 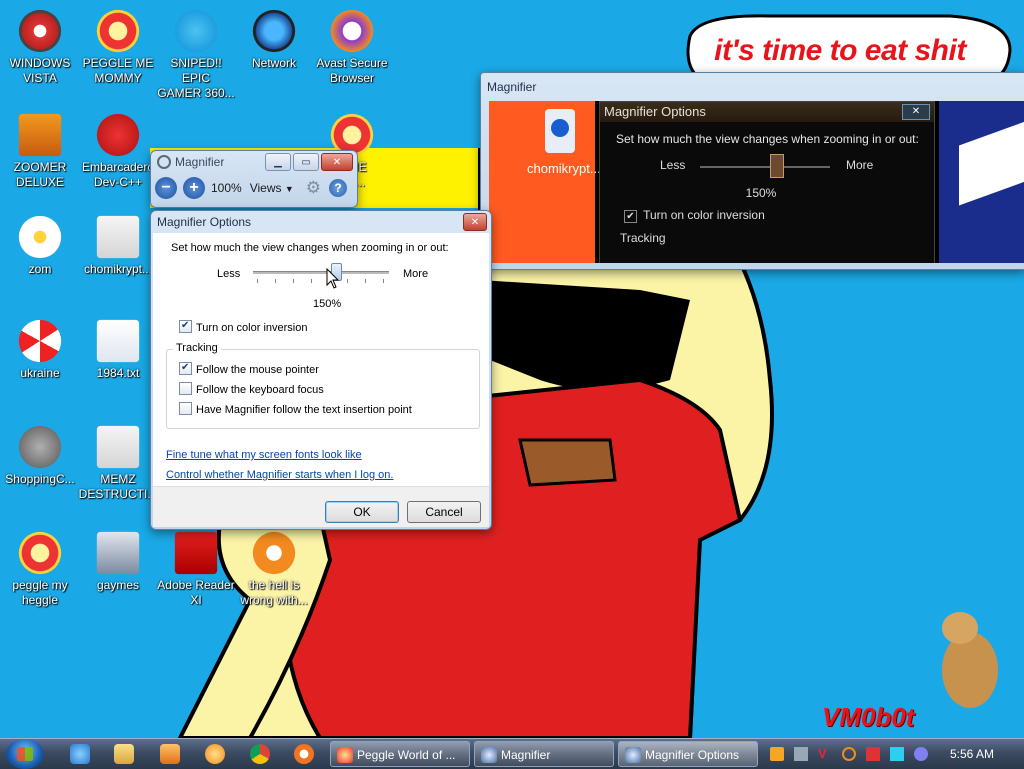 I want to click on lens-window-title: Magnifier, so click(x=512, y=87).